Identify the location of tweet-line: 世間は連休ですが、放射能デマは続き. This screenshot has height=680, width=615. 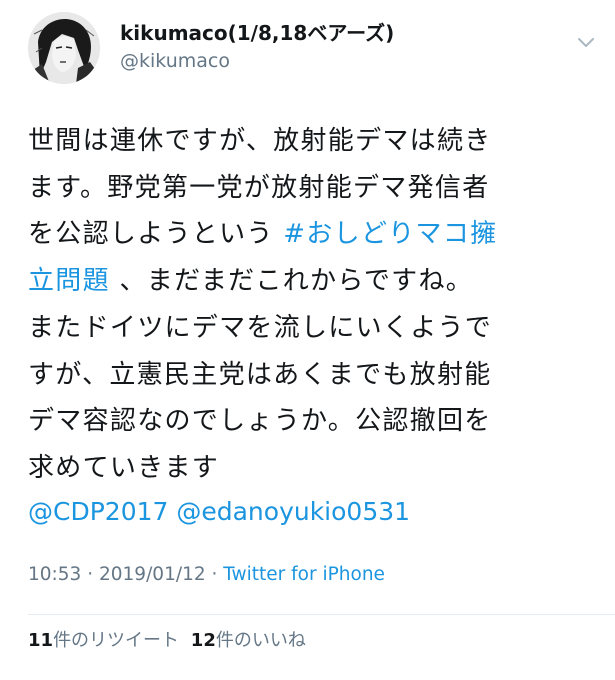
(310, 141).